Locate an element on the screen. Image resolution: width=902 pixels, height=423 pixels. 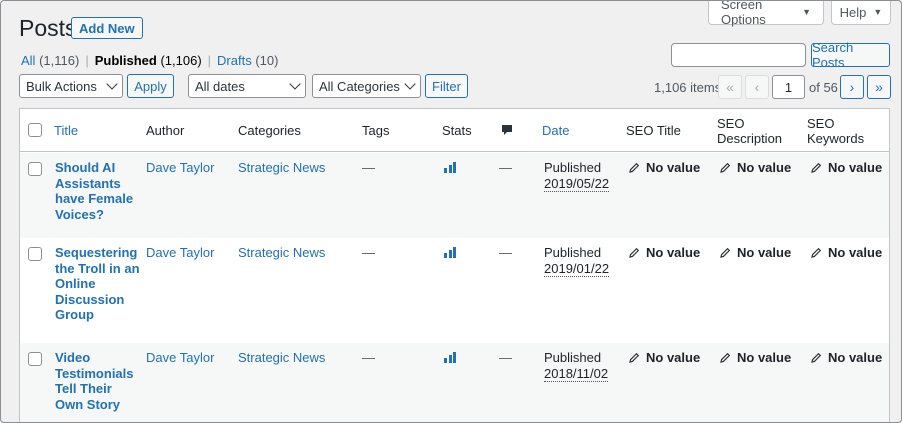
date-cell: Published 2019/01/22 is located at coordinates (577, 261).